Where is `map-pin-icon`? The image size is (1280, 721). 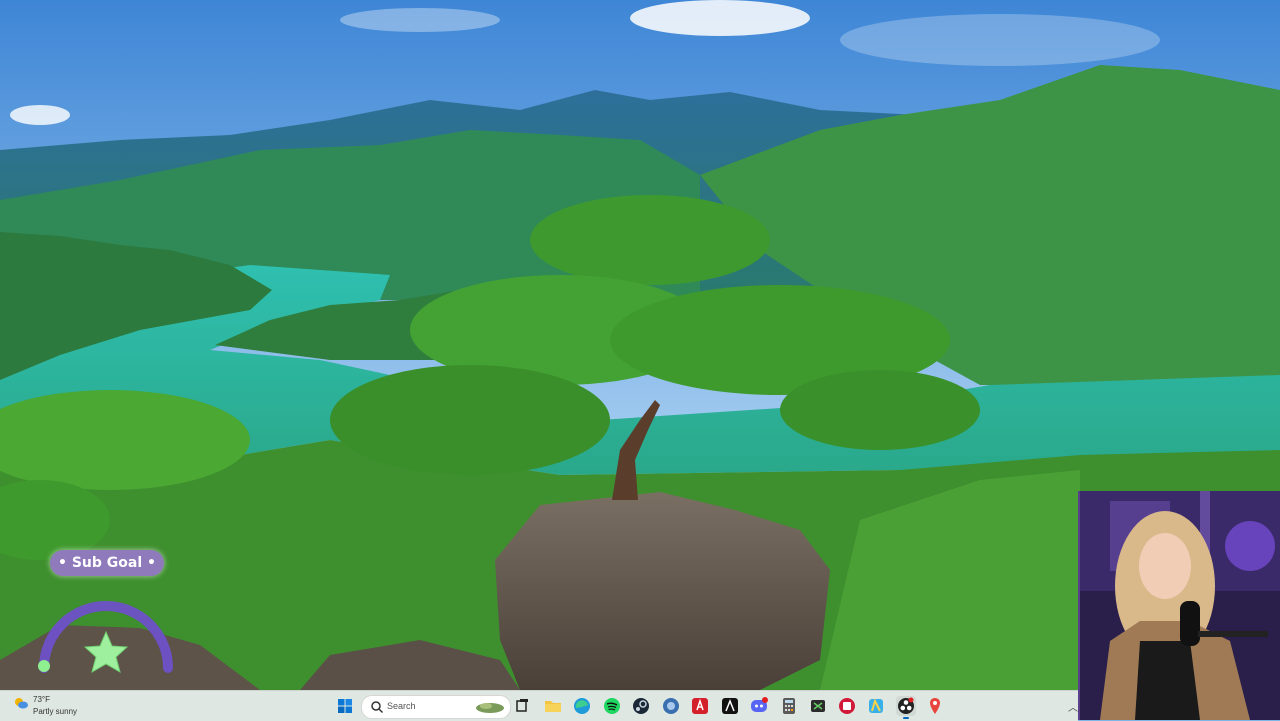
map-pin-icon is located at coordinates (935, 706).